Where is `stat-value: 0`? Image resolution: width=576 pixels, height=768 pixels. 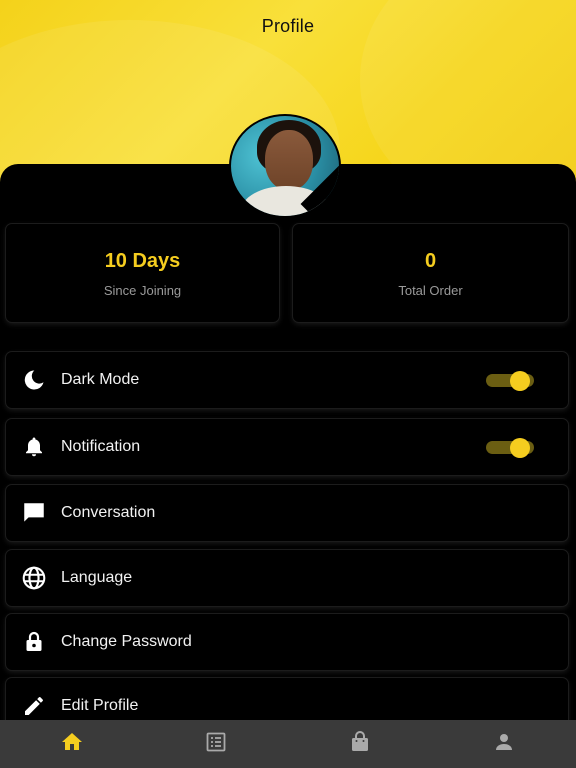 stat-value: 0 is located at coordinates (430, 261).